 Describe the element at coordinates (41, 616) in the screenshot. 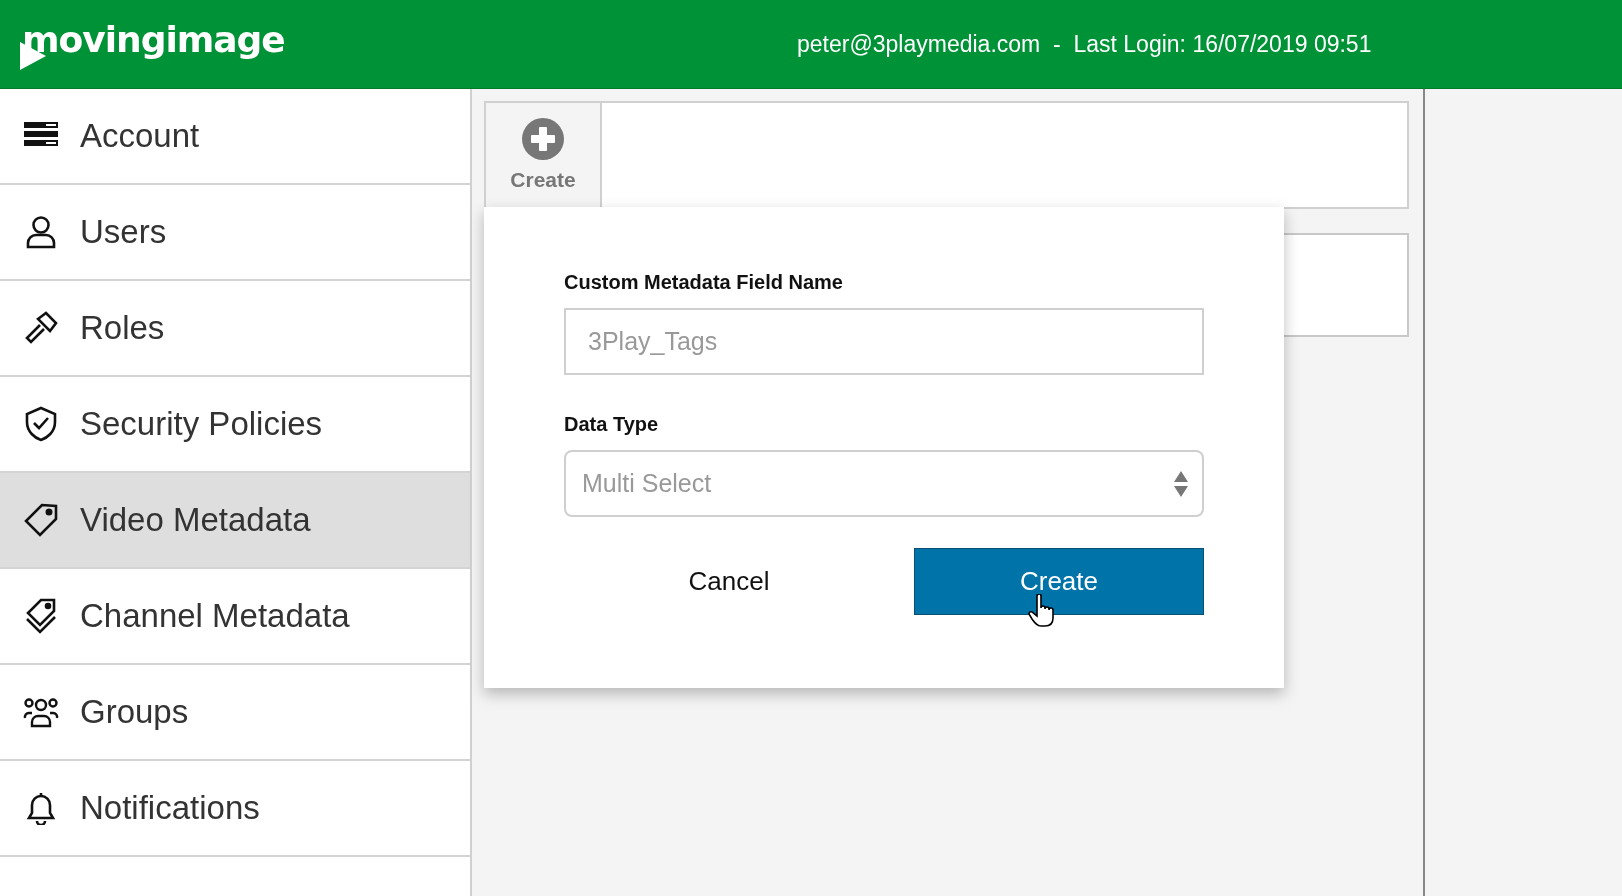

I see `tags-icon` at that location.